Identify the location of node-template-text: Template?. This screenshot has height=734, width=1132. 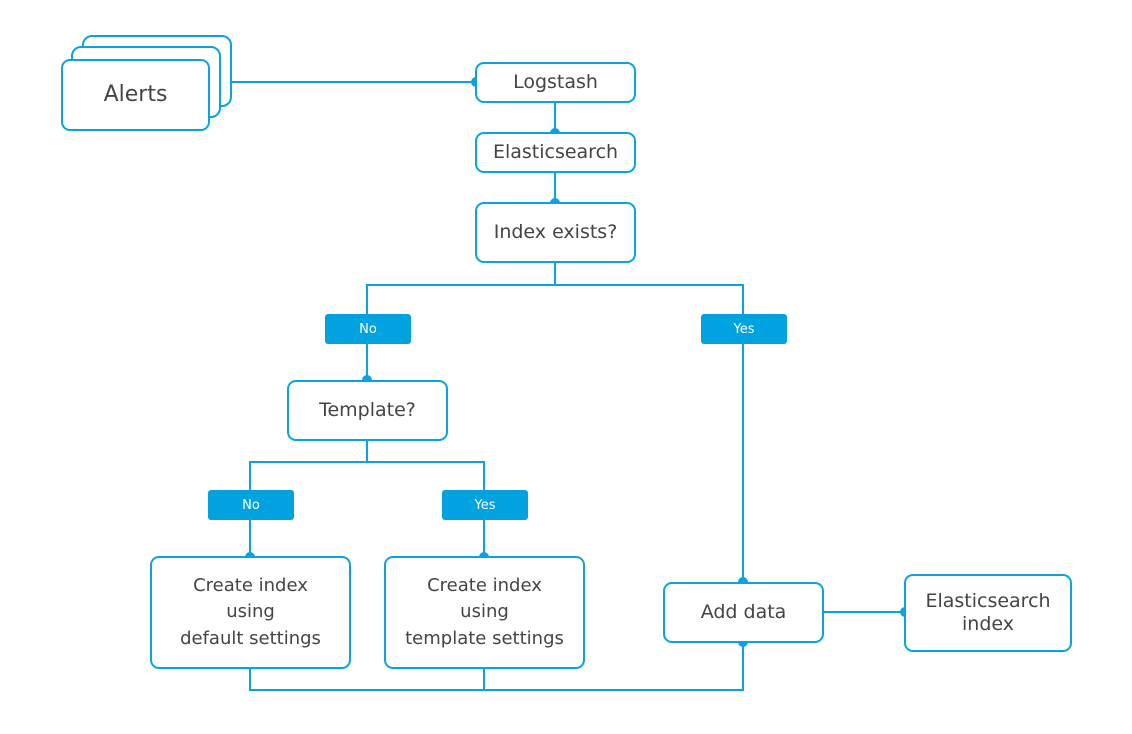
(367, 410).